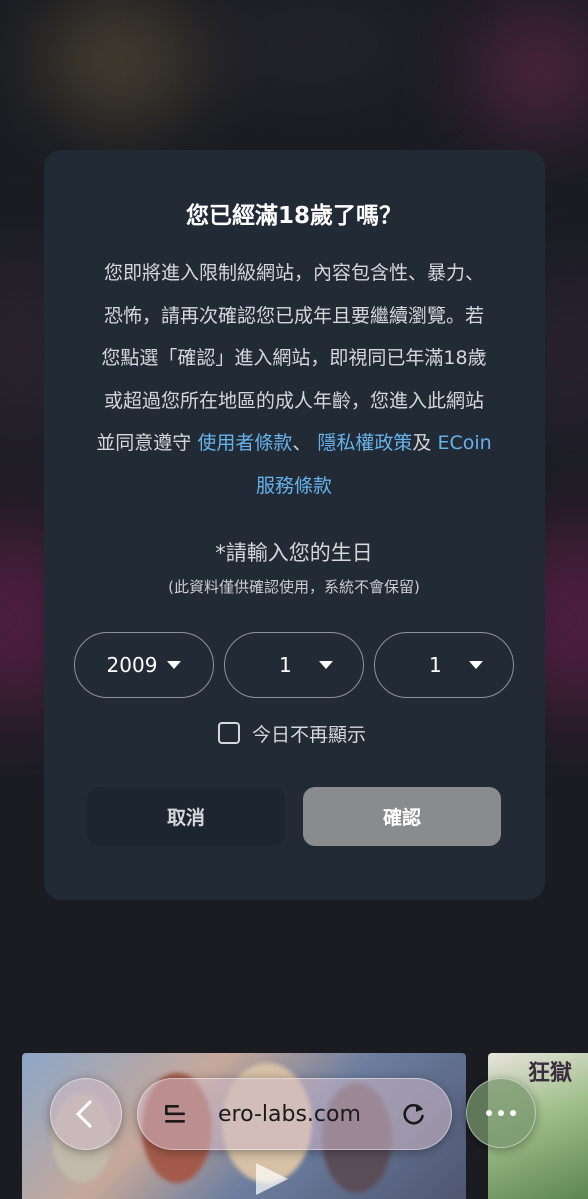  What do you see at coordinates (425, 443) in the screenshot?
I see `separator: 及` at bounding box center [425, 443].